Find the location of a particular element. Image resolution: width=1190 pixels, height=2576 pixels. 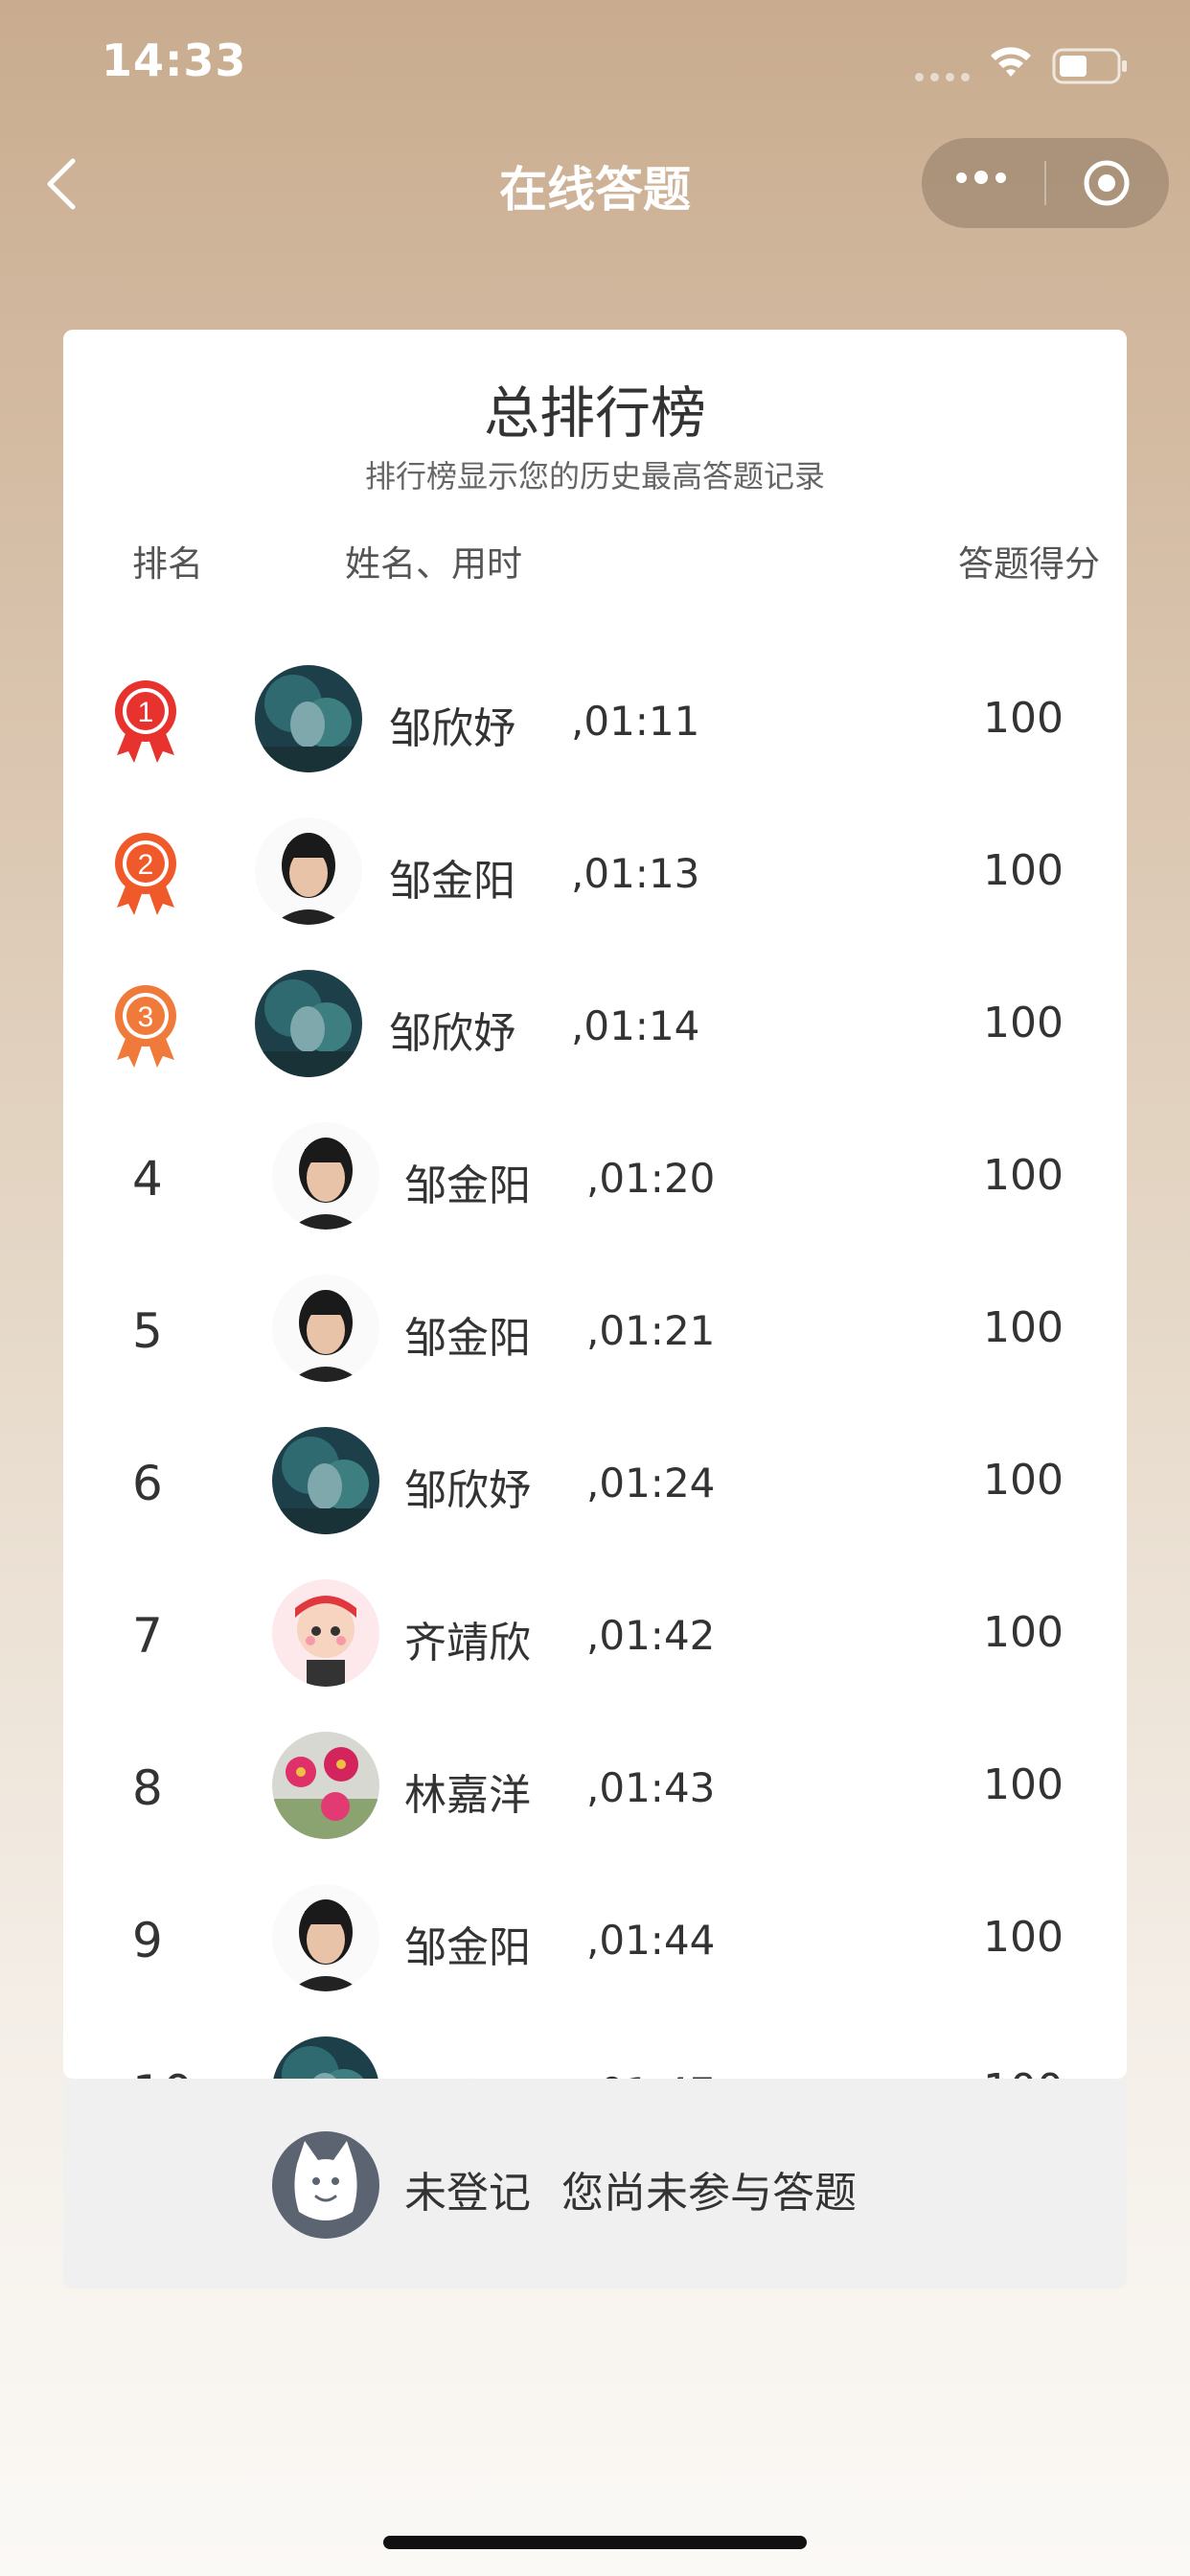

medal-rank-label: 1 is located at coordinates (146, 712).